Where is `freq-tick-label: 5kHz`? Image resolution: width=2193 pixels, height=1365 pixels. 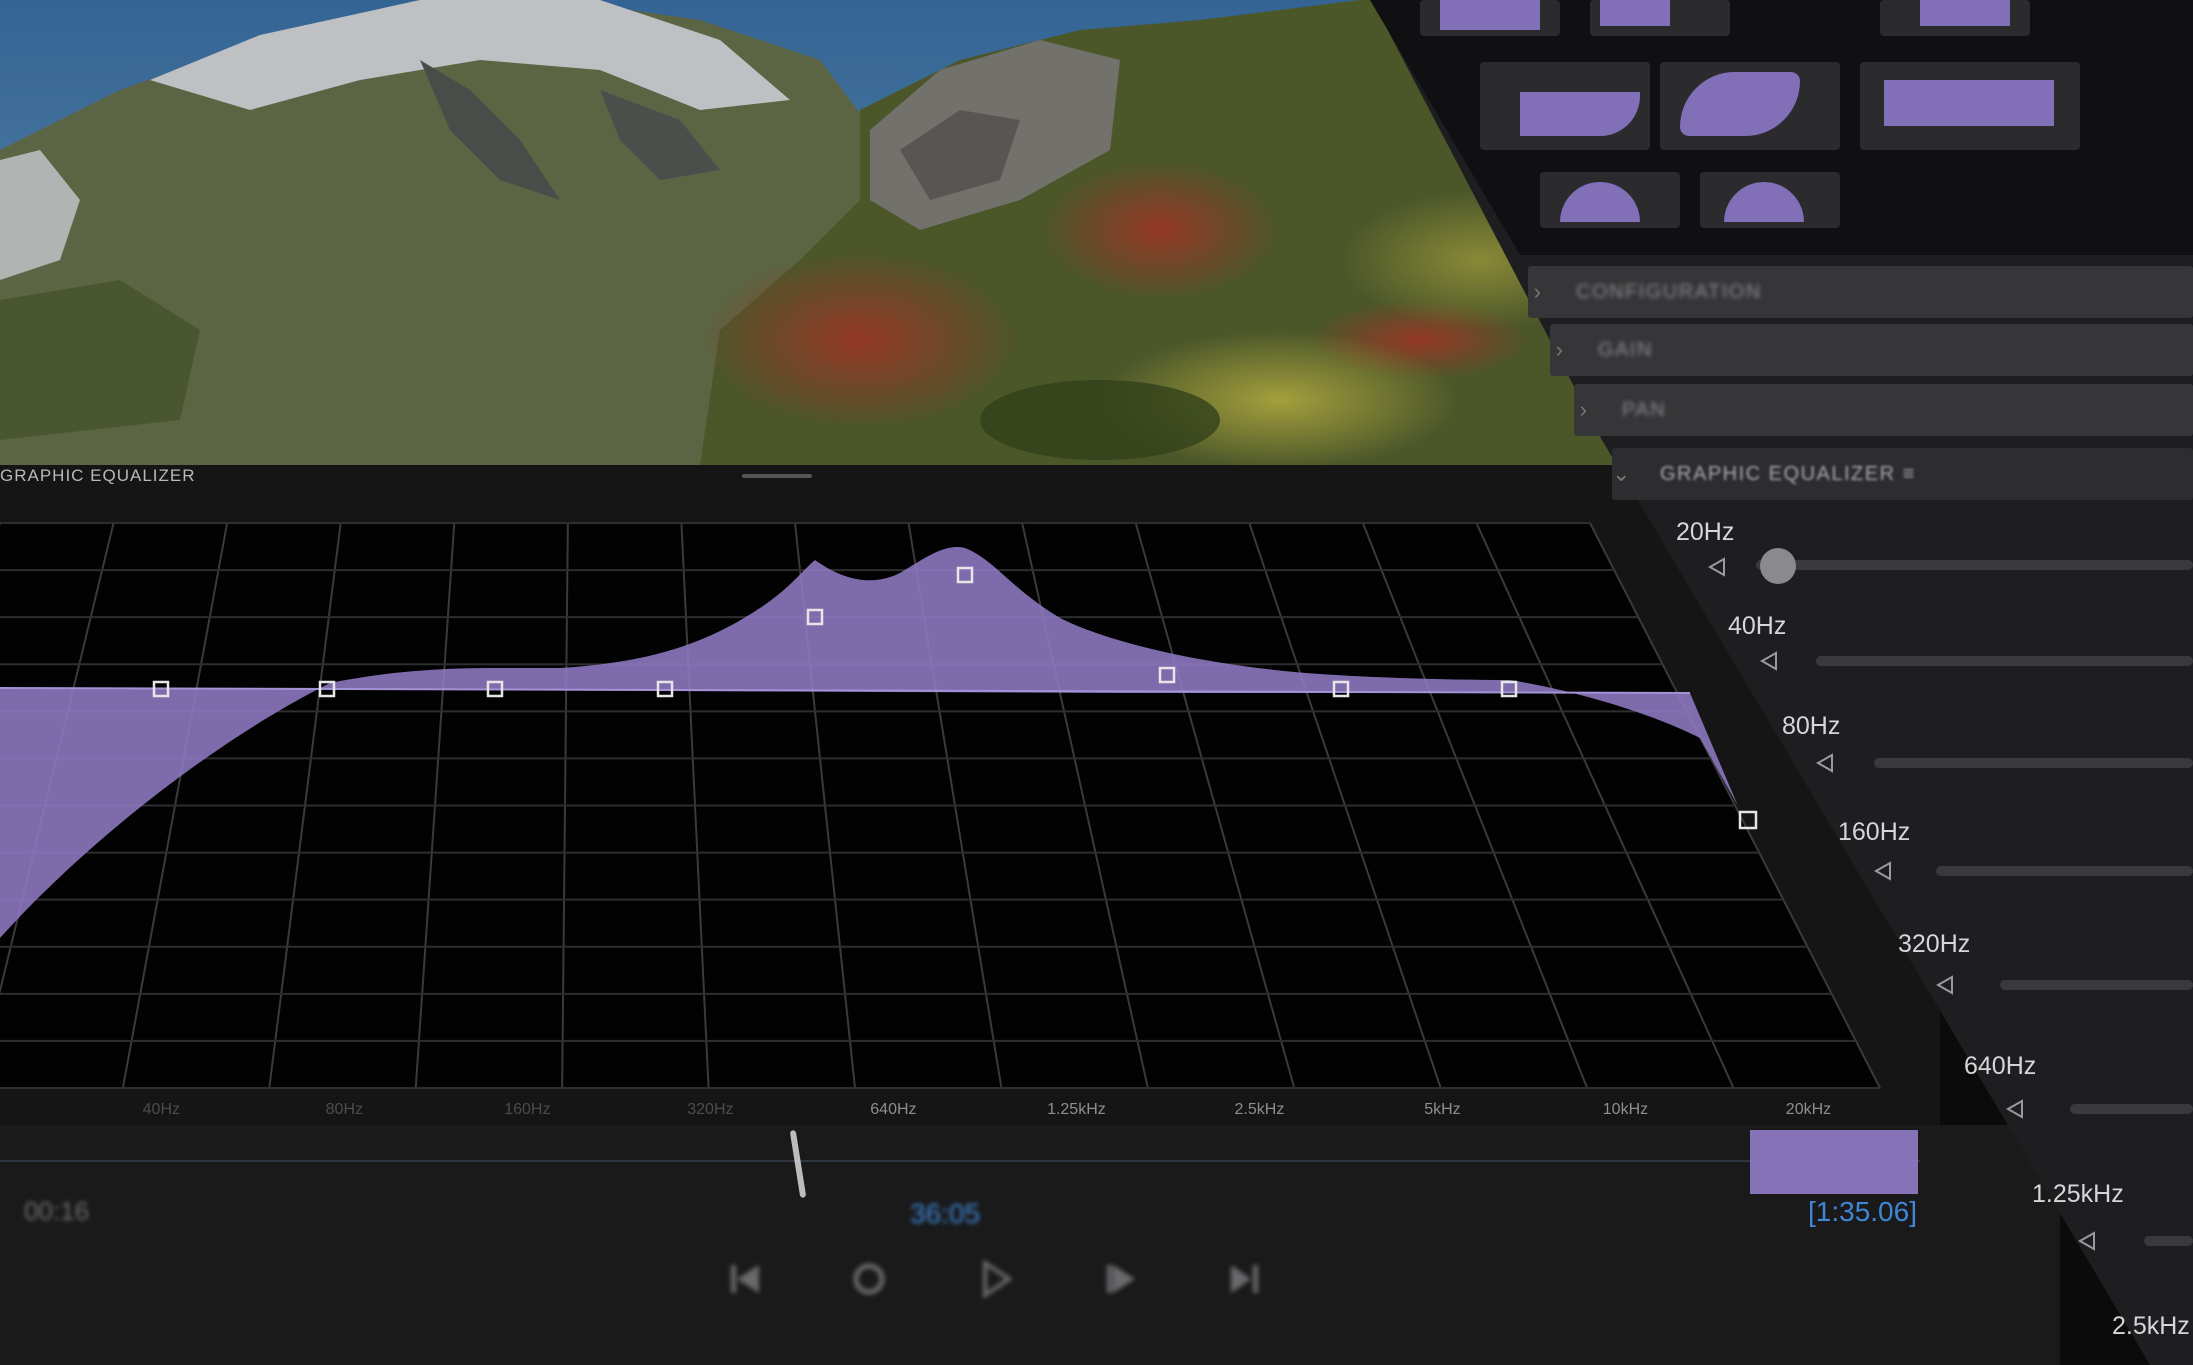 freq-tick-label: 5kHz is located at coordinates (1442, 1109).